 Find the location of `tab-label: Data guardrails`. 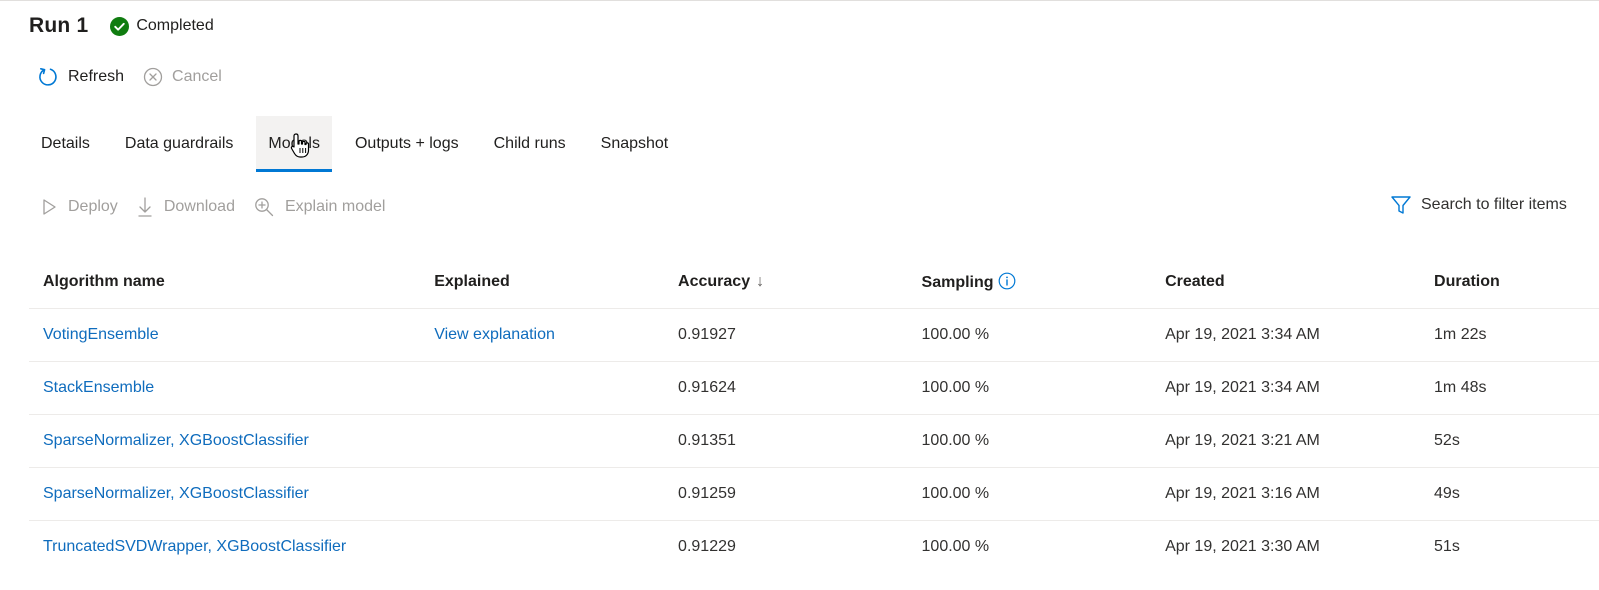

tab-label: Data guardrails is located at coordinates (179, 143).